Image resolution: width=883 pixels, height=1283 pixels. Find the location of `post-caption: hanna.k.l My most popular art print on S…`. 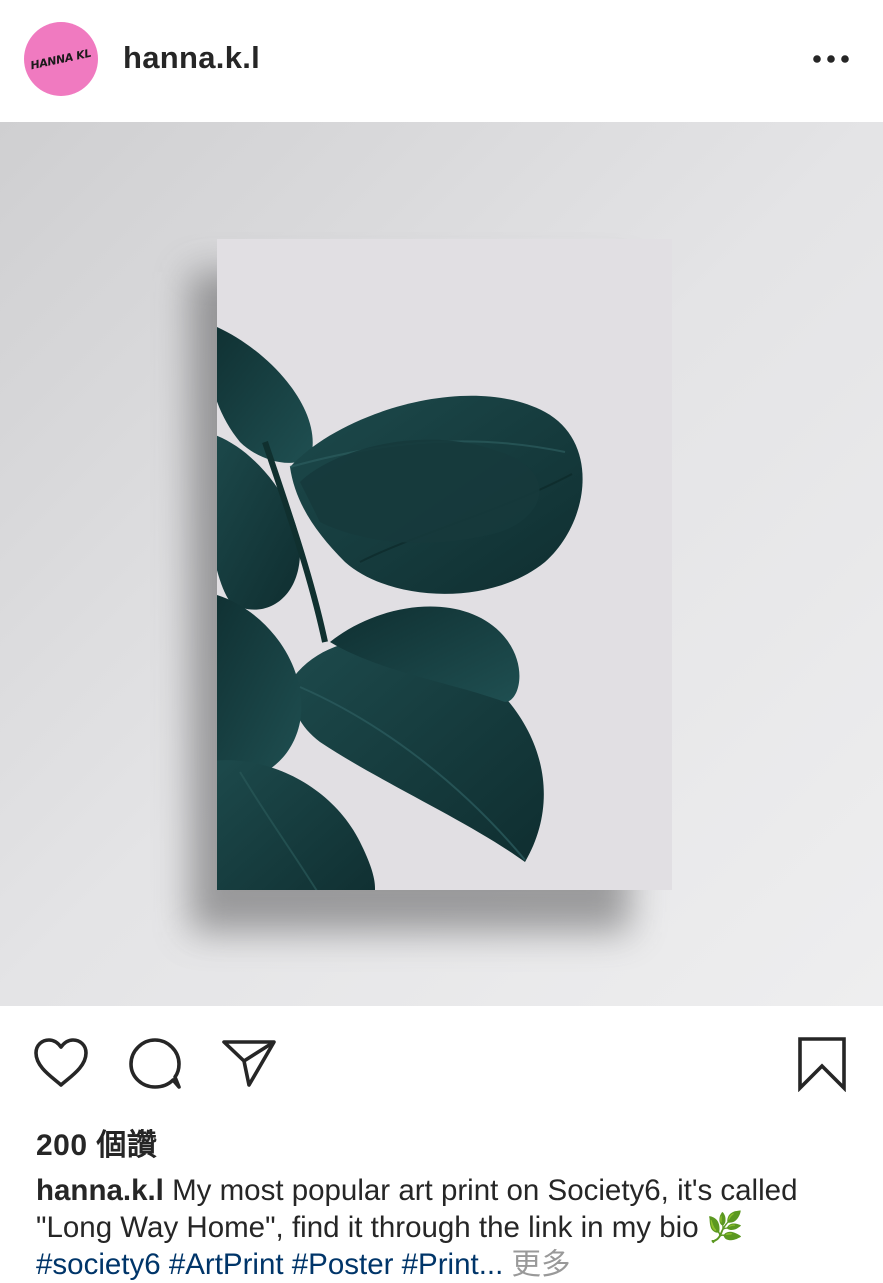

post-caption: hanna.k.l My most popular art print on S… is located at coordinates (446, 1227).